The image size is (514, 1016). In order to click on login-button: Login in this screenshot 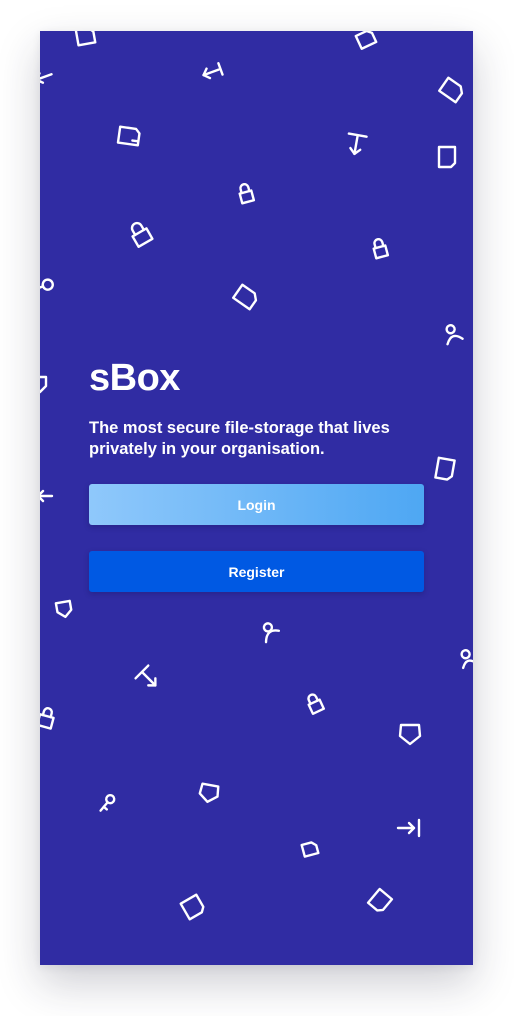, I will do `click(256, 504)`.